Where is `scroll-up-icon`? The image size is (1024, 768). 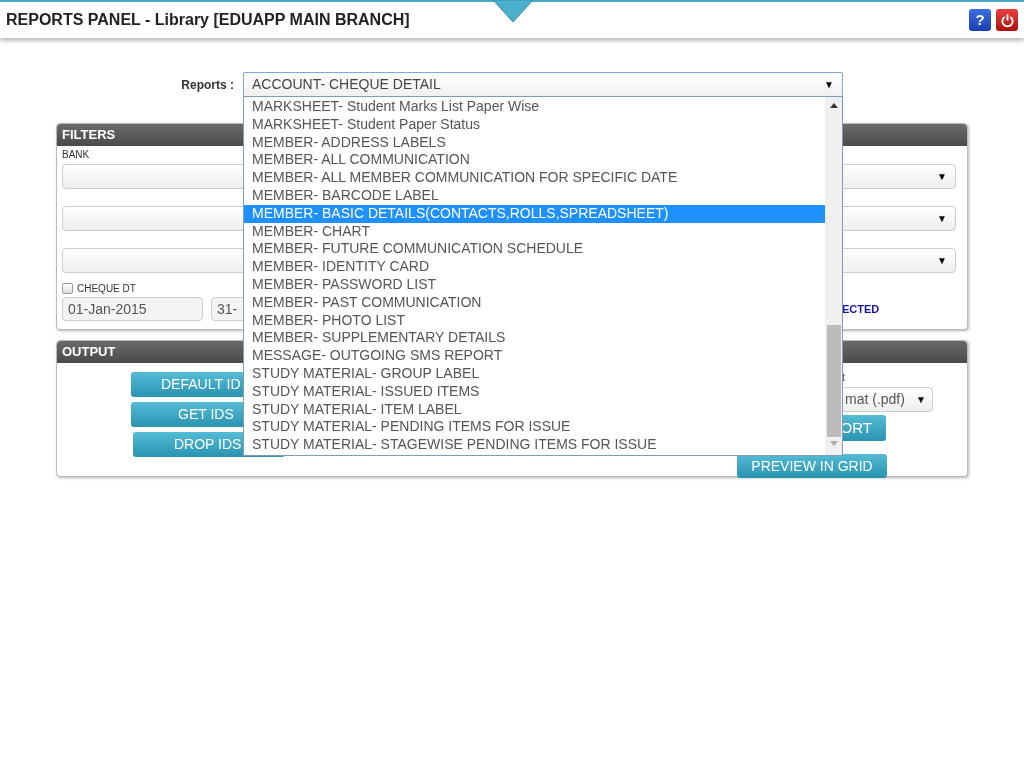
scroll-up-icon is located at coordinates (833, 105).